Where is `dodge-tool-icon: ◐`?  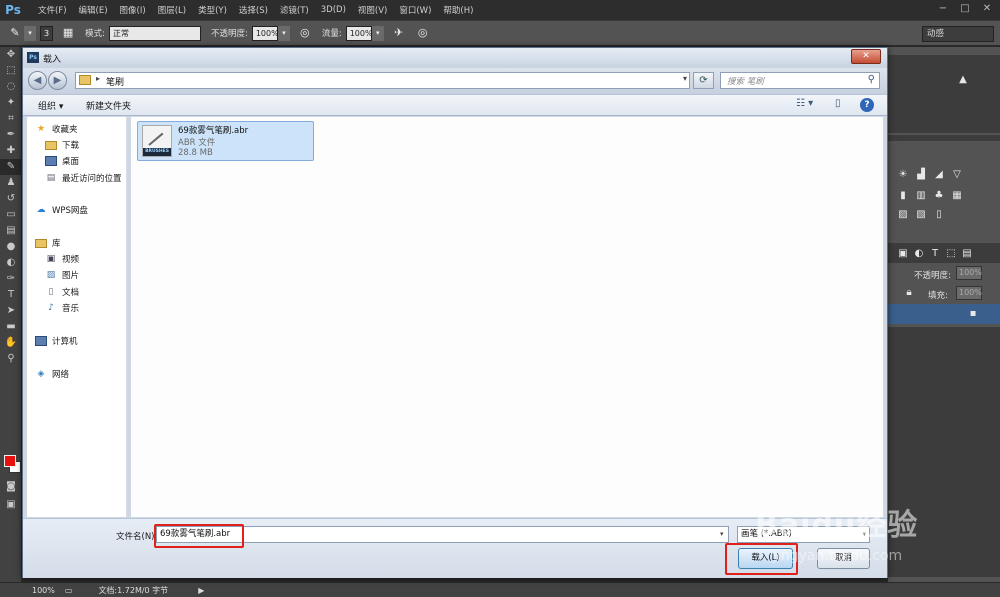
dodge-tool-icon: ◐ is located at coordinates (11, 263).